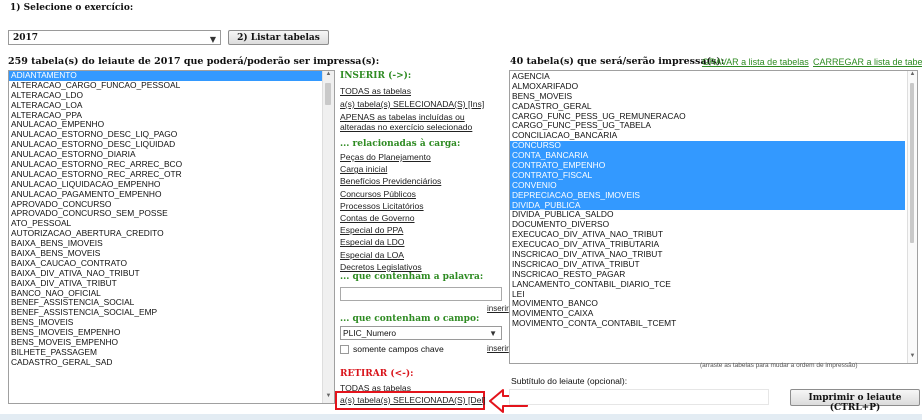  Describe the element at coordinates (412, 277) in the screenshot. I see `word-filter-title: ... que contenham a palavra:` at that location.